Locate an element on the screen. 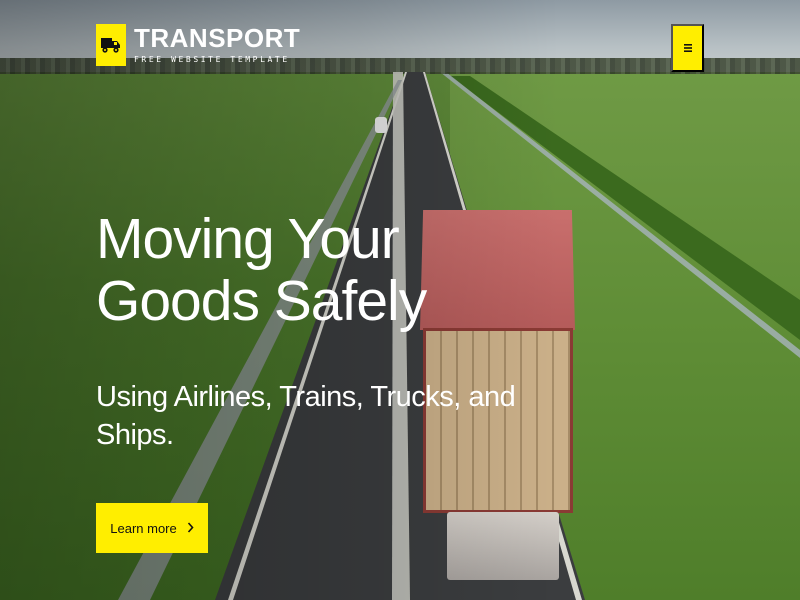  hamburger-menu-icon is located at coordinates (688, 48).